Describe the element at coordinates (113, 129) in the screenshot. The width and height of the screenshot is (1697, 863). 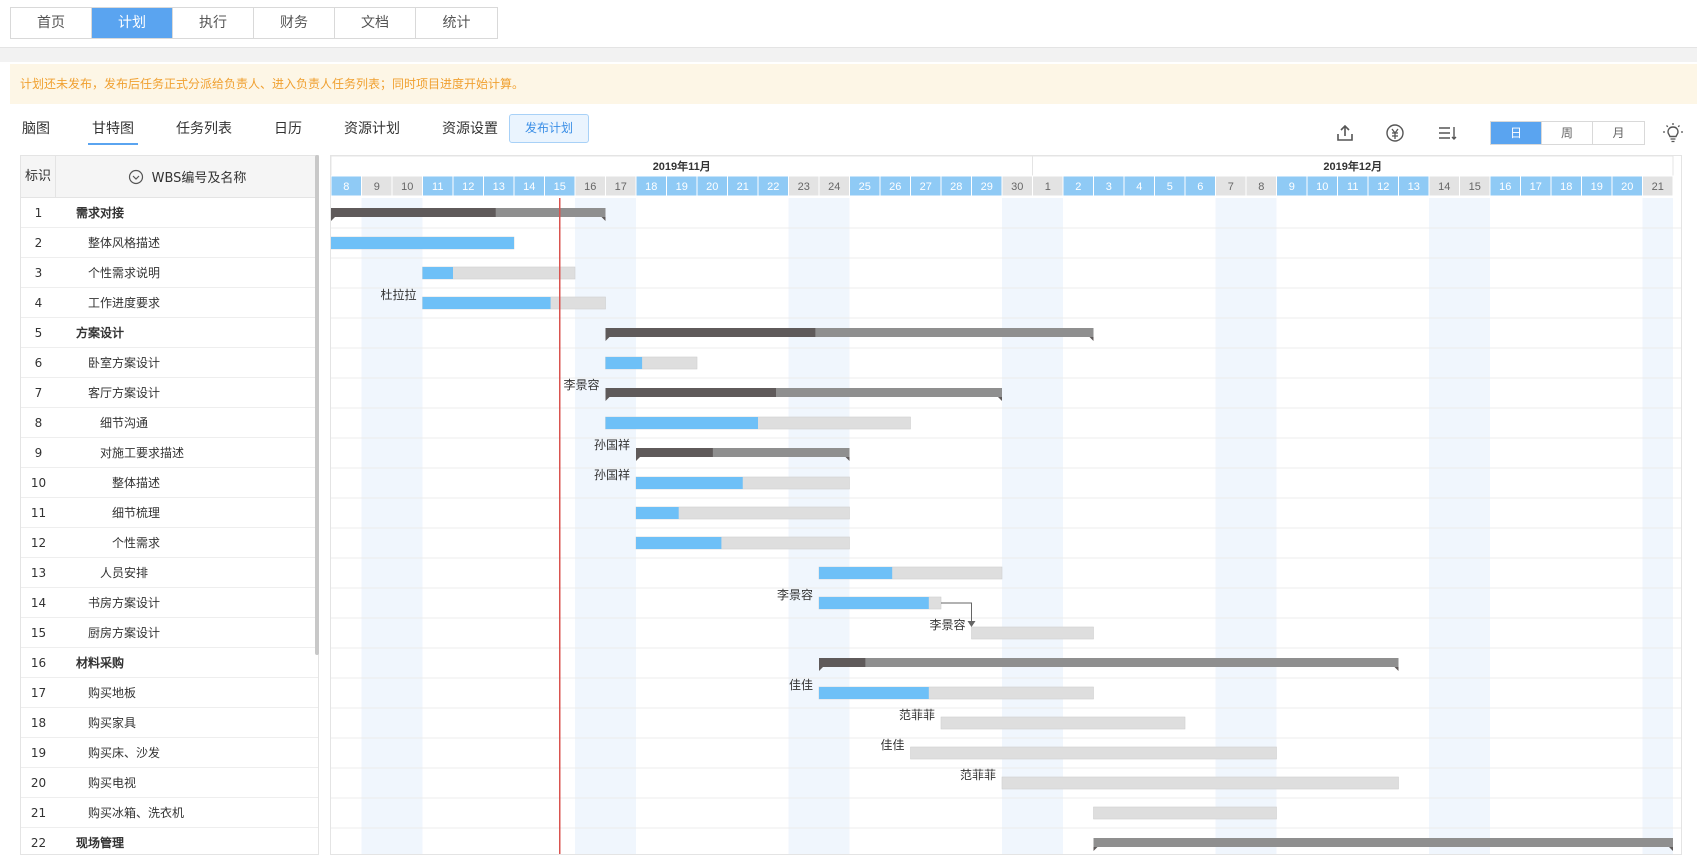
I see `view-tab-1: 甘特图` at that location.